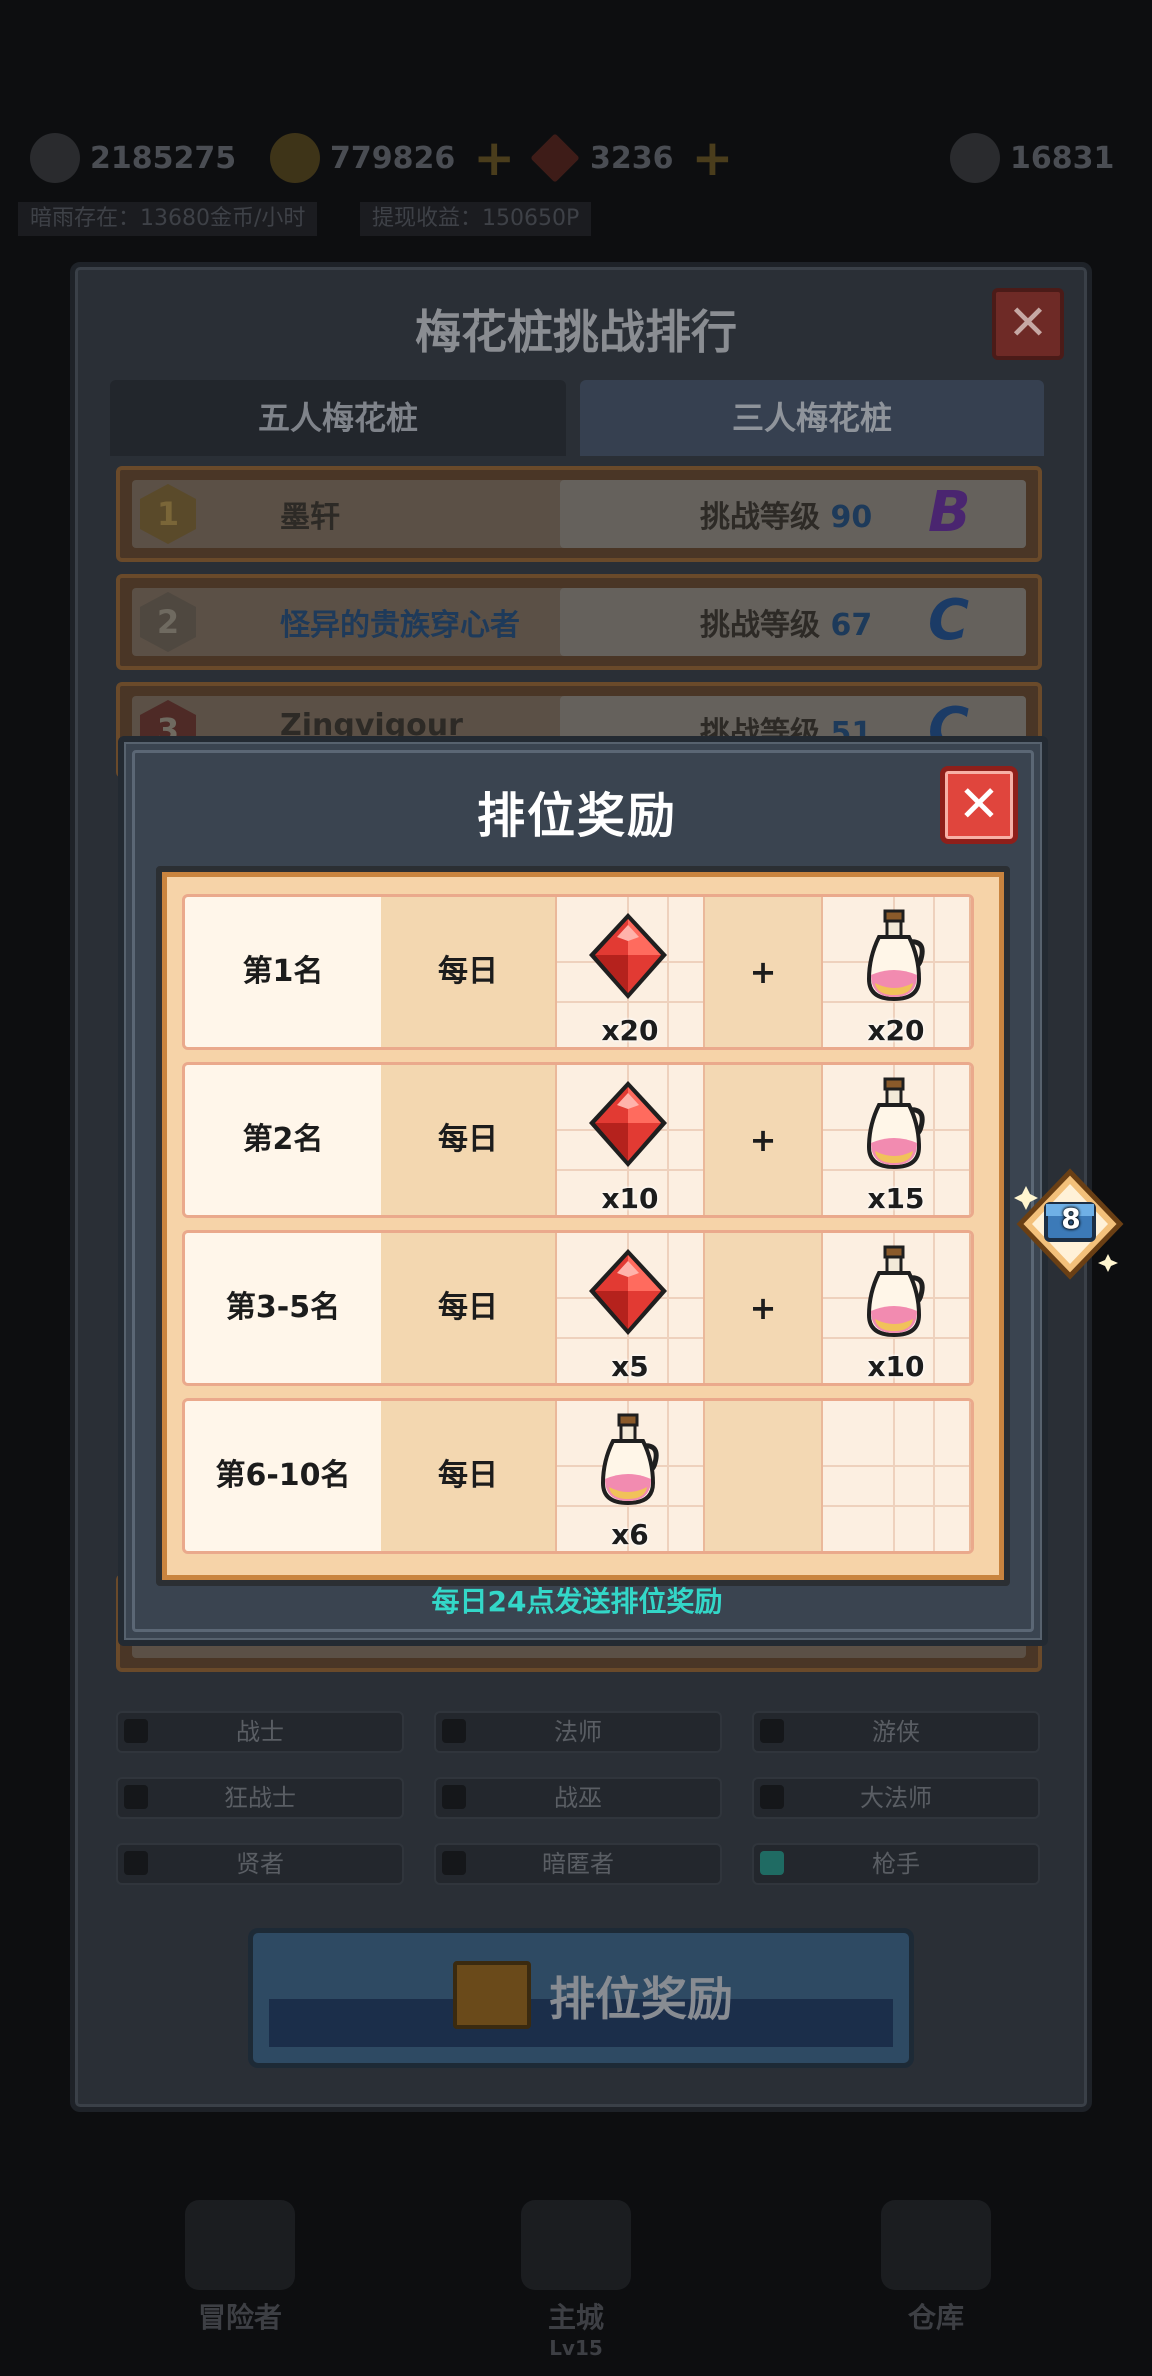 The image size is (1152, 2376). What do you see at coordinates (577, 1601) in the screenshot?
I see `reward-footnote: 每日24点发送排位奖励` at bounding box center [577, 1601].